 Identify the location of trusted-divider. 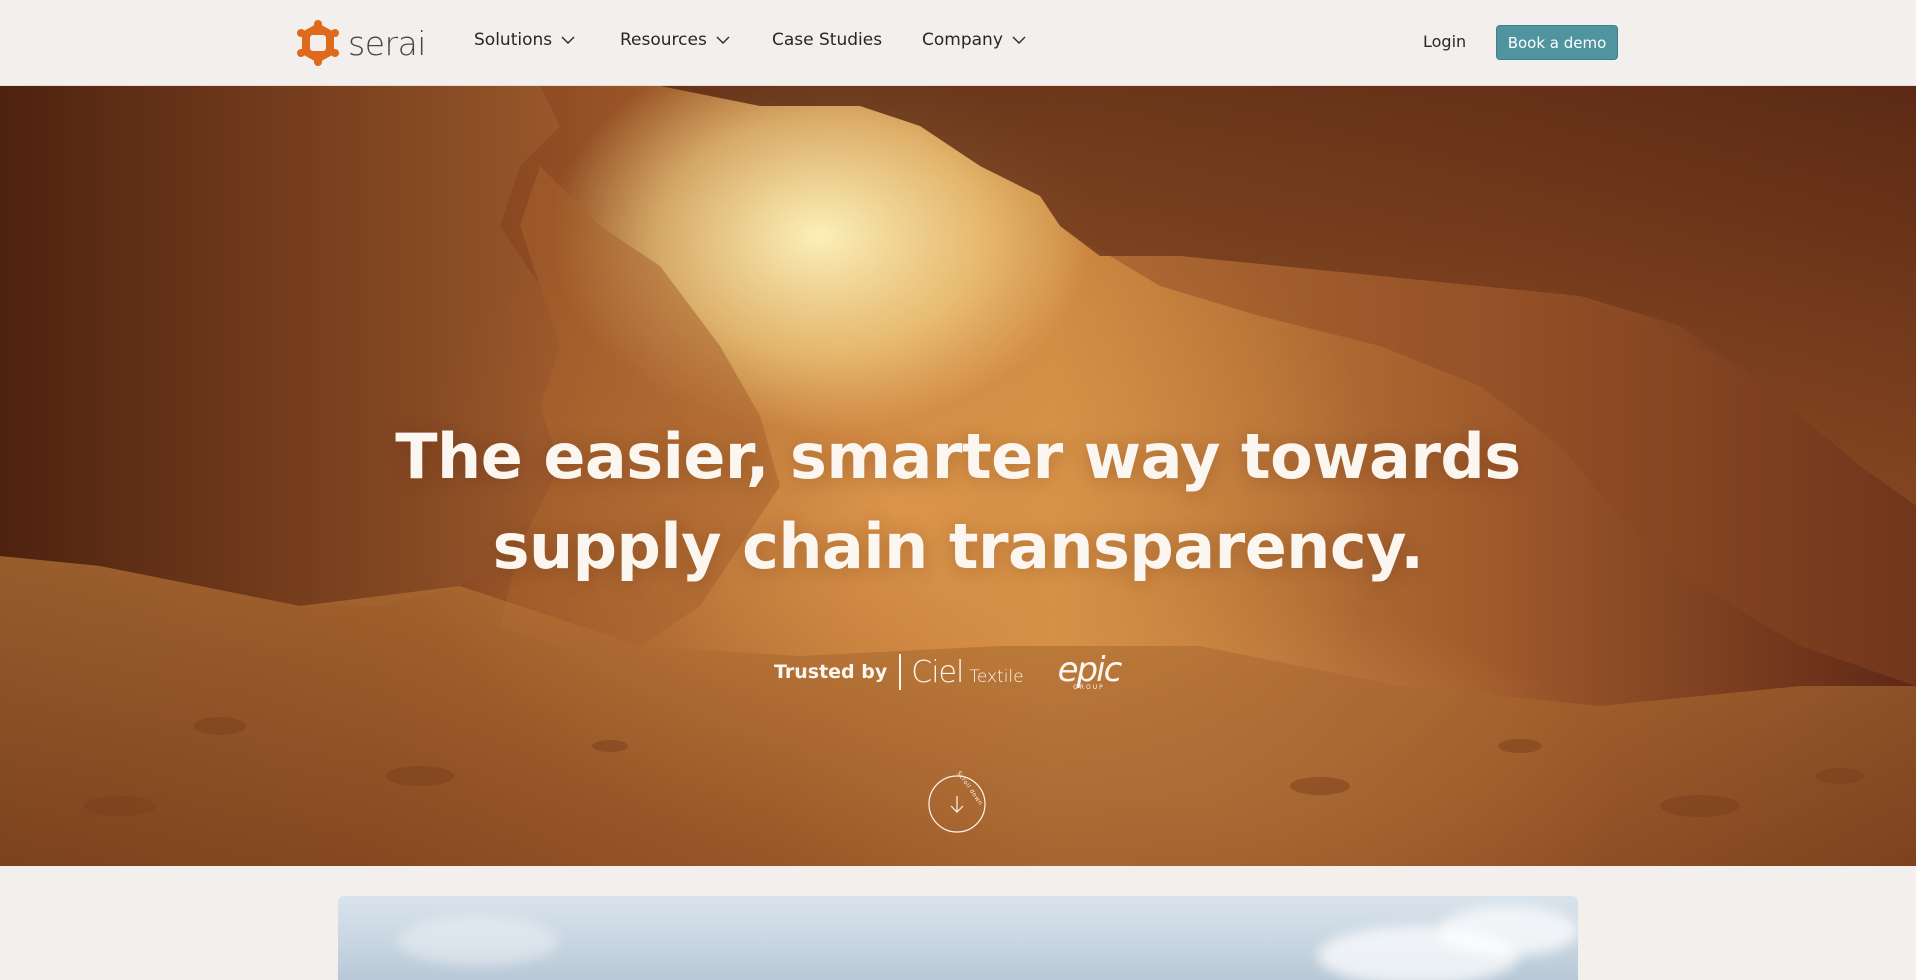
(900, 672).